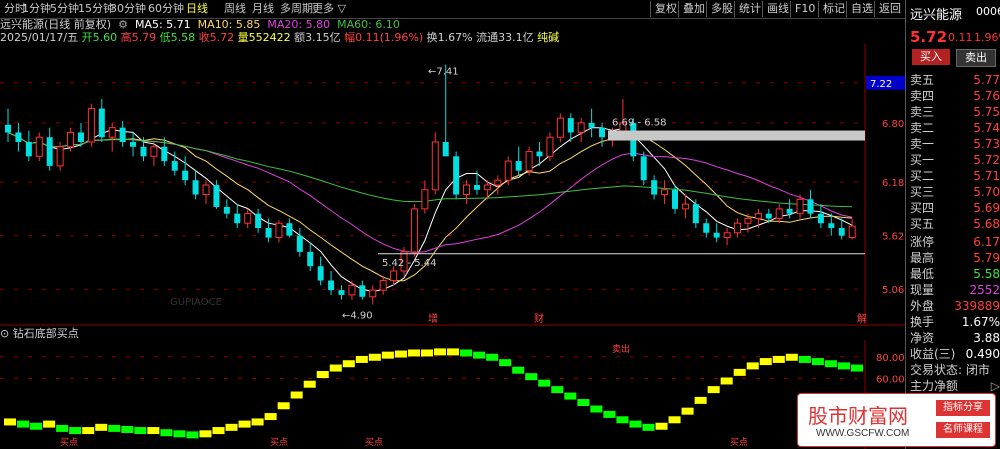 The width and height of the screenshot is (1000, 449). I want to click on tool-button: 画线, so click(777, 9).